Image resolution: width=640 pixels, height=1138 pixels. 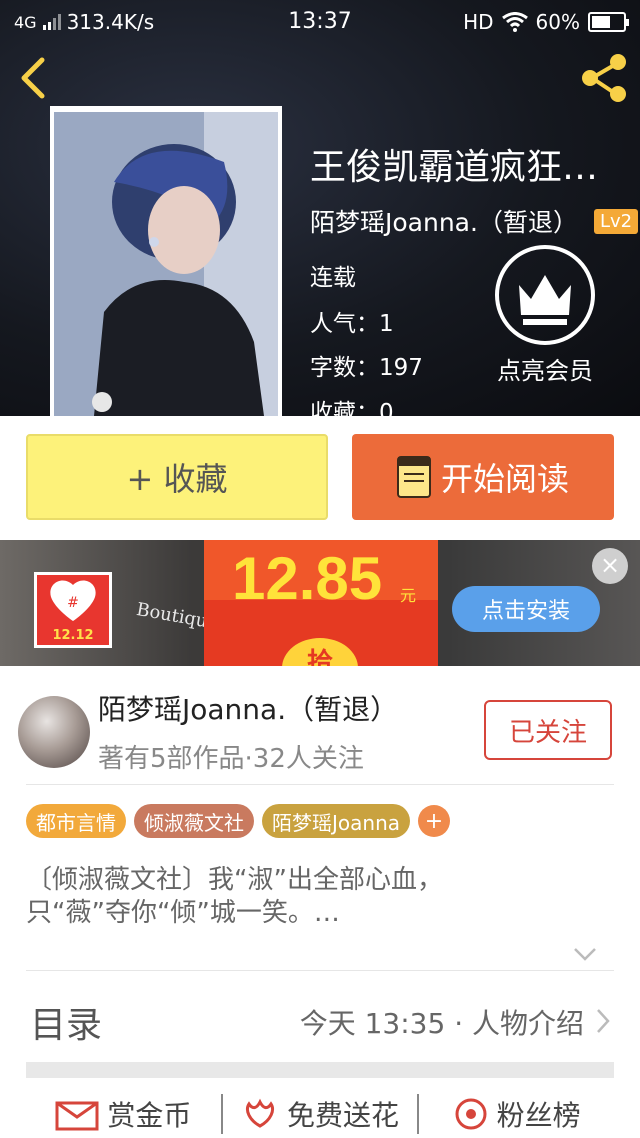 I want to click on author-stats: 著有5部作品·32人关注, so click(x=231, y=759).